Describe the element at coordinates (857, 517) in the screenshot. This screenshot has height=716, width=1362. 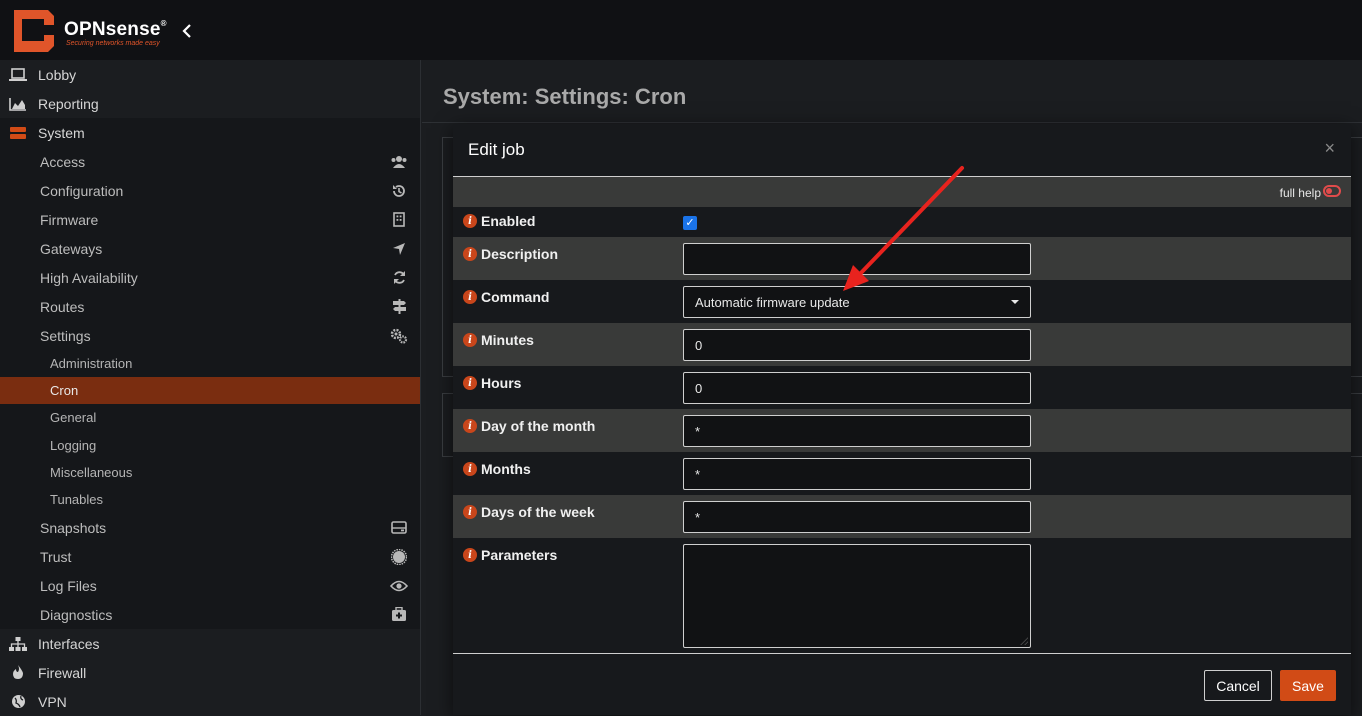
I see `days-of-week-input: *` at that location.